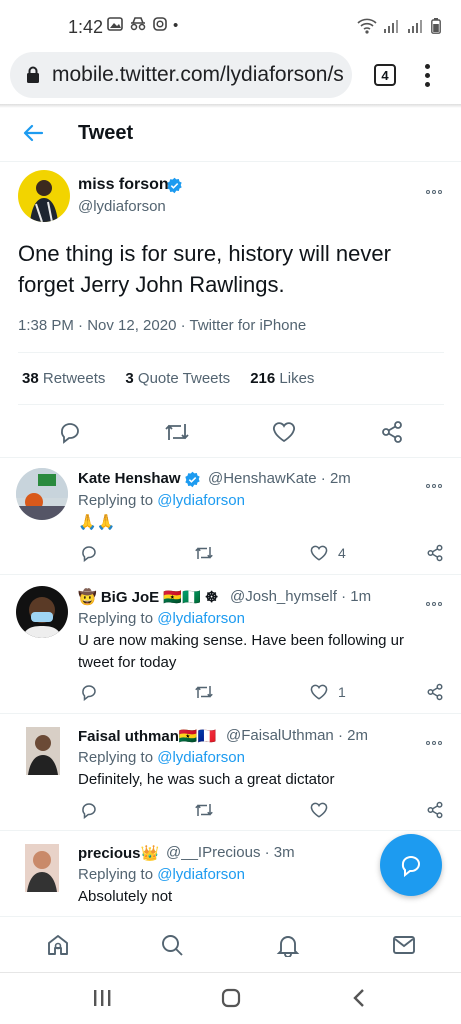  Describe the element at coordinates (33, 74) in the screenshot. I see `lock-icon` at that location.